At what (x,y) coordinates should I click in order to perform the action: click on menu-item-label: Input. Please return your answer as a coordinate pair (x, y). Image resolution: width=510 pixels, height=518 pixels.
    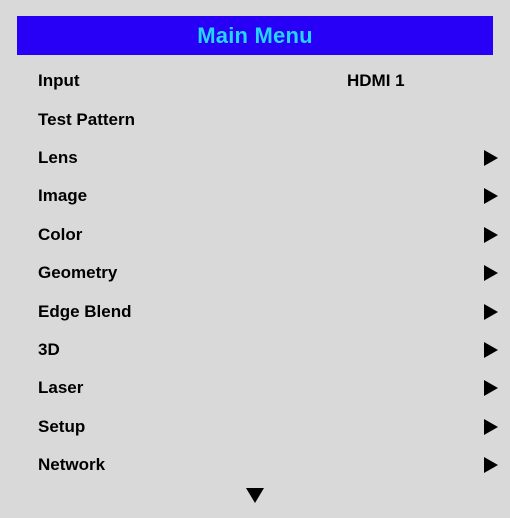
    Looking at the image, I should click on (59, 81).